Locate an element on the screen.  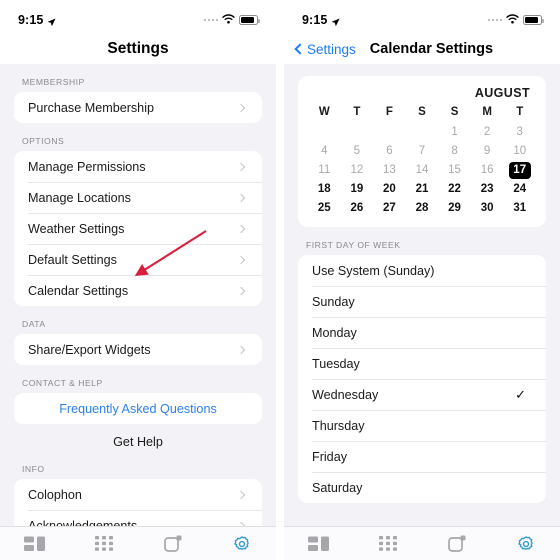
calendar-day-cell: 21 is located at coordinates (422, 189).